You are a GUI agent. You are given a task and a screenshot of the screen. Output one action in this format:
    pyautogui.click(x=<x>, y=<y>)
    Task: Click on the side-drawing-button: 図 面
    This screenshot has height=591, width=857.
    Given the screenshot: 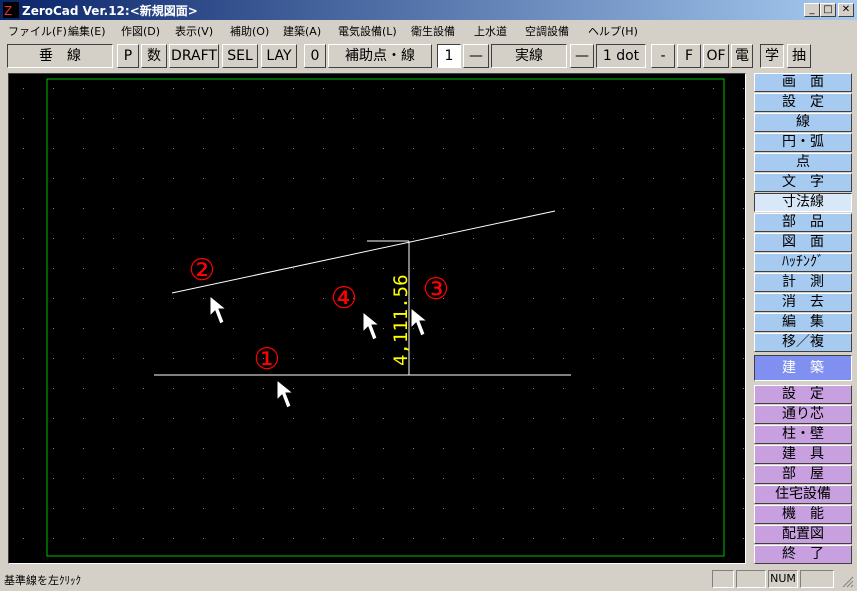 What is the action you would take?
    pyautogui.click(x=803, y=242)
    